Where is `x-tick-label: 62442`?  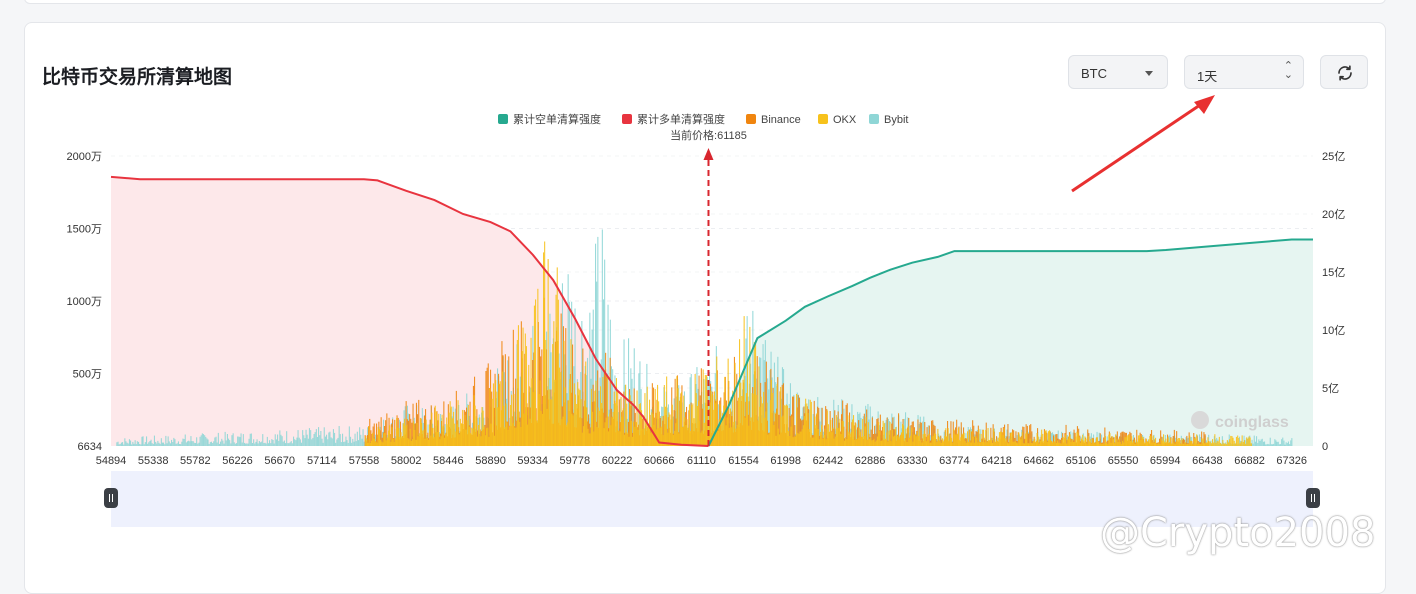 x-tick-label: 62442 is located at coordinates (828, 461).